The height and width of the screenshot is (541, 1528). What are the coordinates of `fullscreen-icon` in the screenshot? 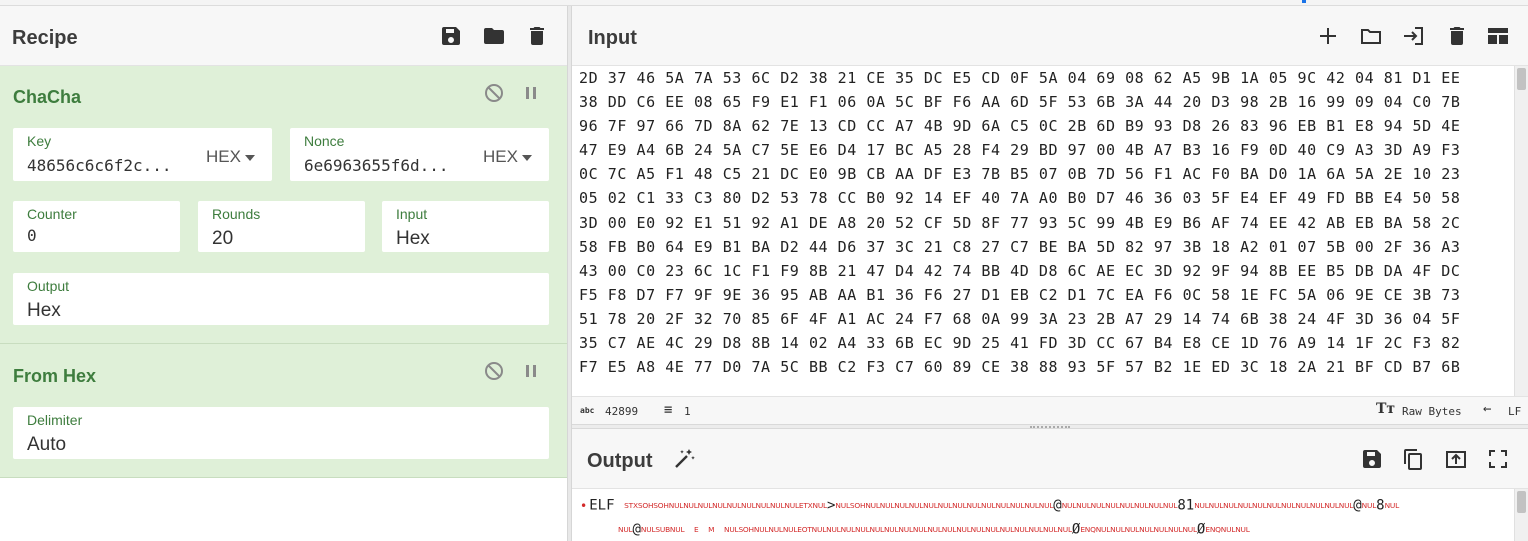 It's located at (1498, 459).